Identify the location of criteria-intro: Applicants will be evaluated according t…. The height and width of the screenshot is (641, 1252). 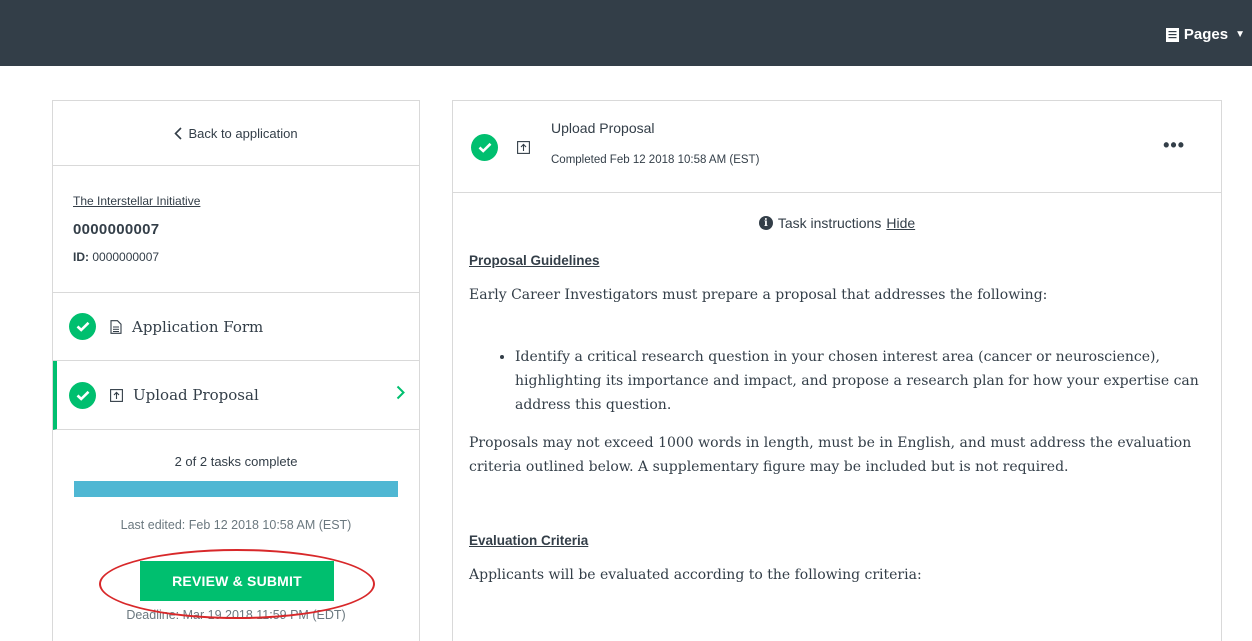
(695, 575).